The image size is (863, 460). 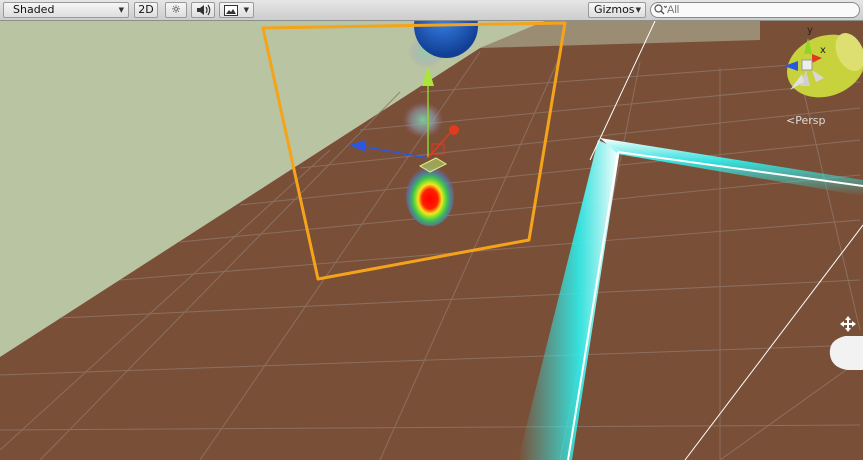 I want to click on heatmap-hotspot, so click(x=430, y=196).